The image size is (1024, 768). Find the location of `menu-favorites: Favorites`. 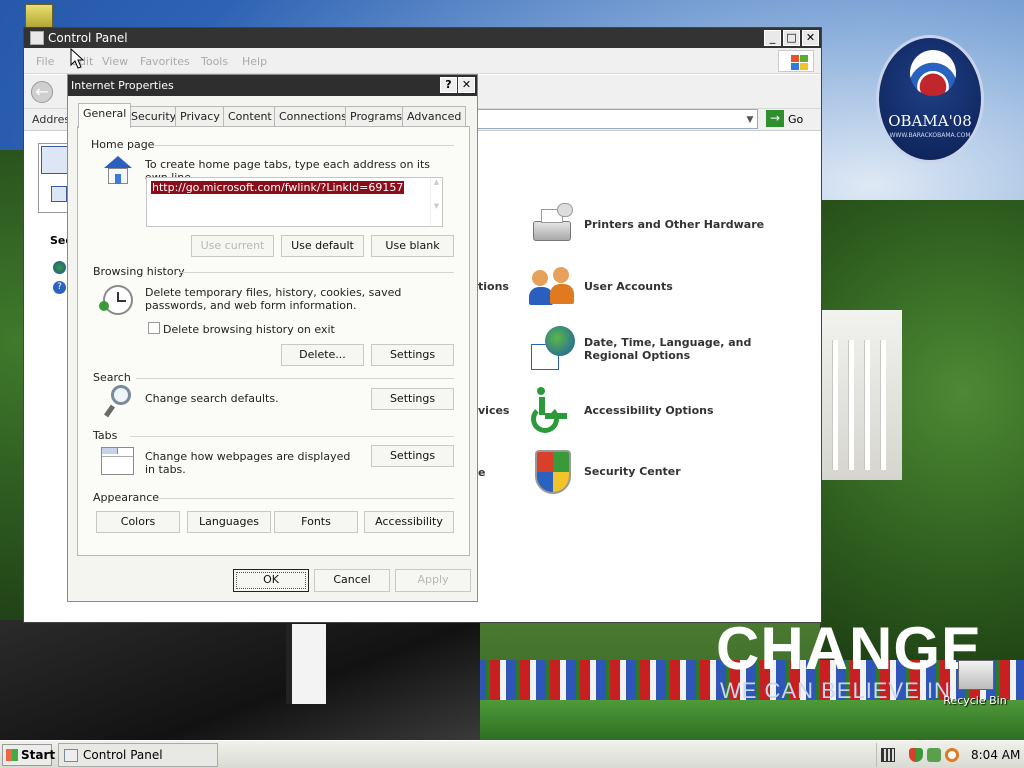

menu-favorites: Favorites is located at coordinates (165, 61).